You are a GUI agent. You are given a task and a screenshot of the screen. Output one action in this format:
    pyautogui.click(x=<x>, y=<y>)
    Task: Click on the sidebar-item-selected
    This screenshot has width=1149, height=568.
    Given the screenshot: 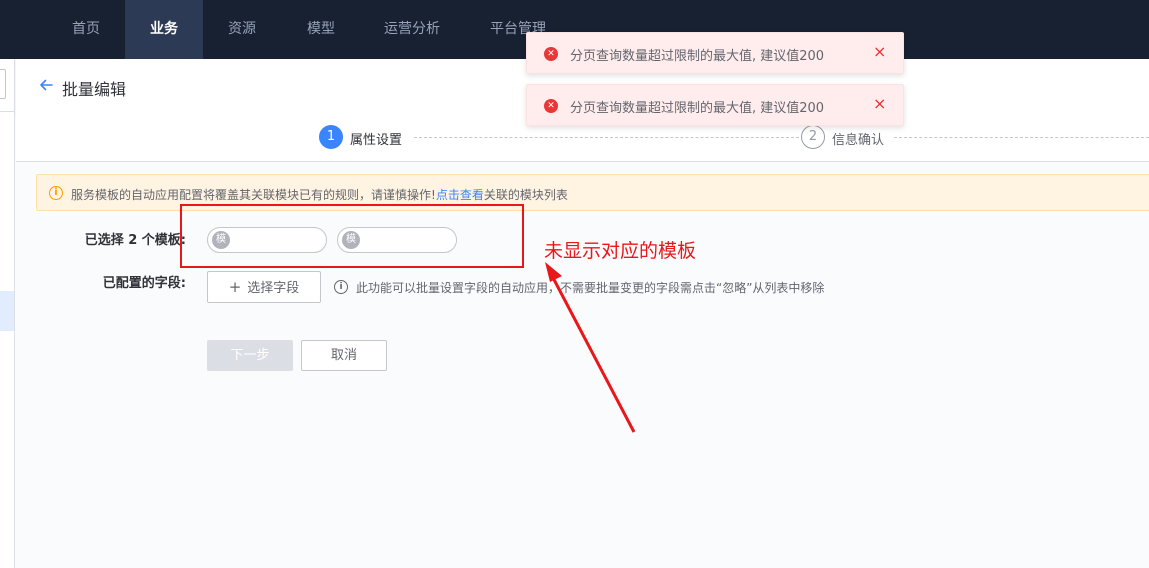 What is the action you would take?
    pyautogui.click(x=7, y=311)
    